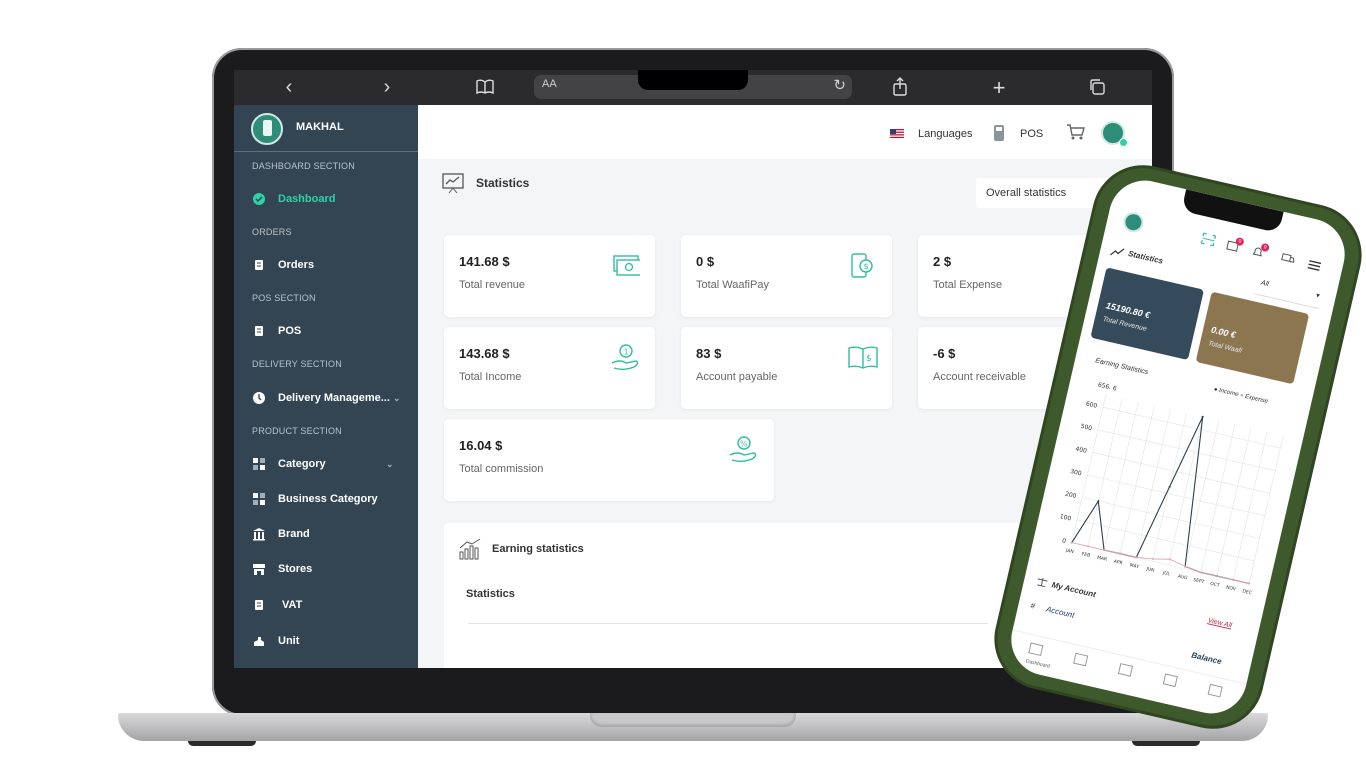 This screenshot has height=768, width=1366. What do you see at coordinates (396, 398) in the screenshot?
I see `chevron-down-icon: ⌄` at bounding box center [396, 398].